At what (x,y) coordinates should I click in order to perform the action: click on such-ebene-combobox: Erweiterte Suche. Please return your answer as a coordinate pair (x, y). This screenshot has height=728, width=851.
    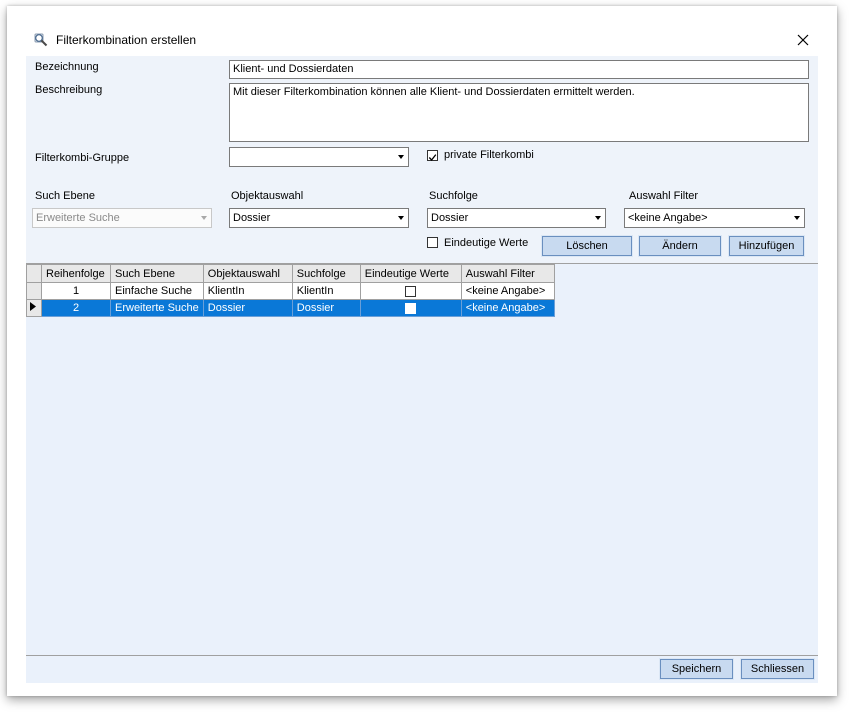
    Looking at the image, I should click on (122, 218).